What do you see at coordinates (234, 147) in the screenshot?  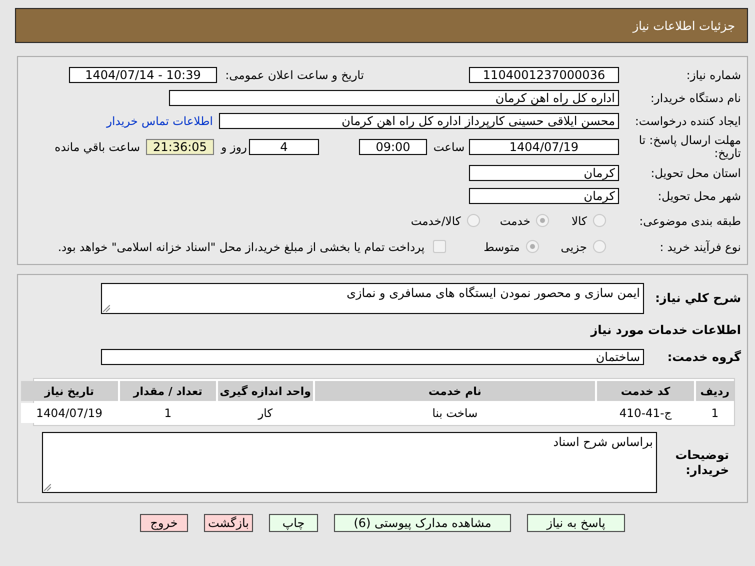 I see `days-label: روز و` at bounding box center [234, 147].